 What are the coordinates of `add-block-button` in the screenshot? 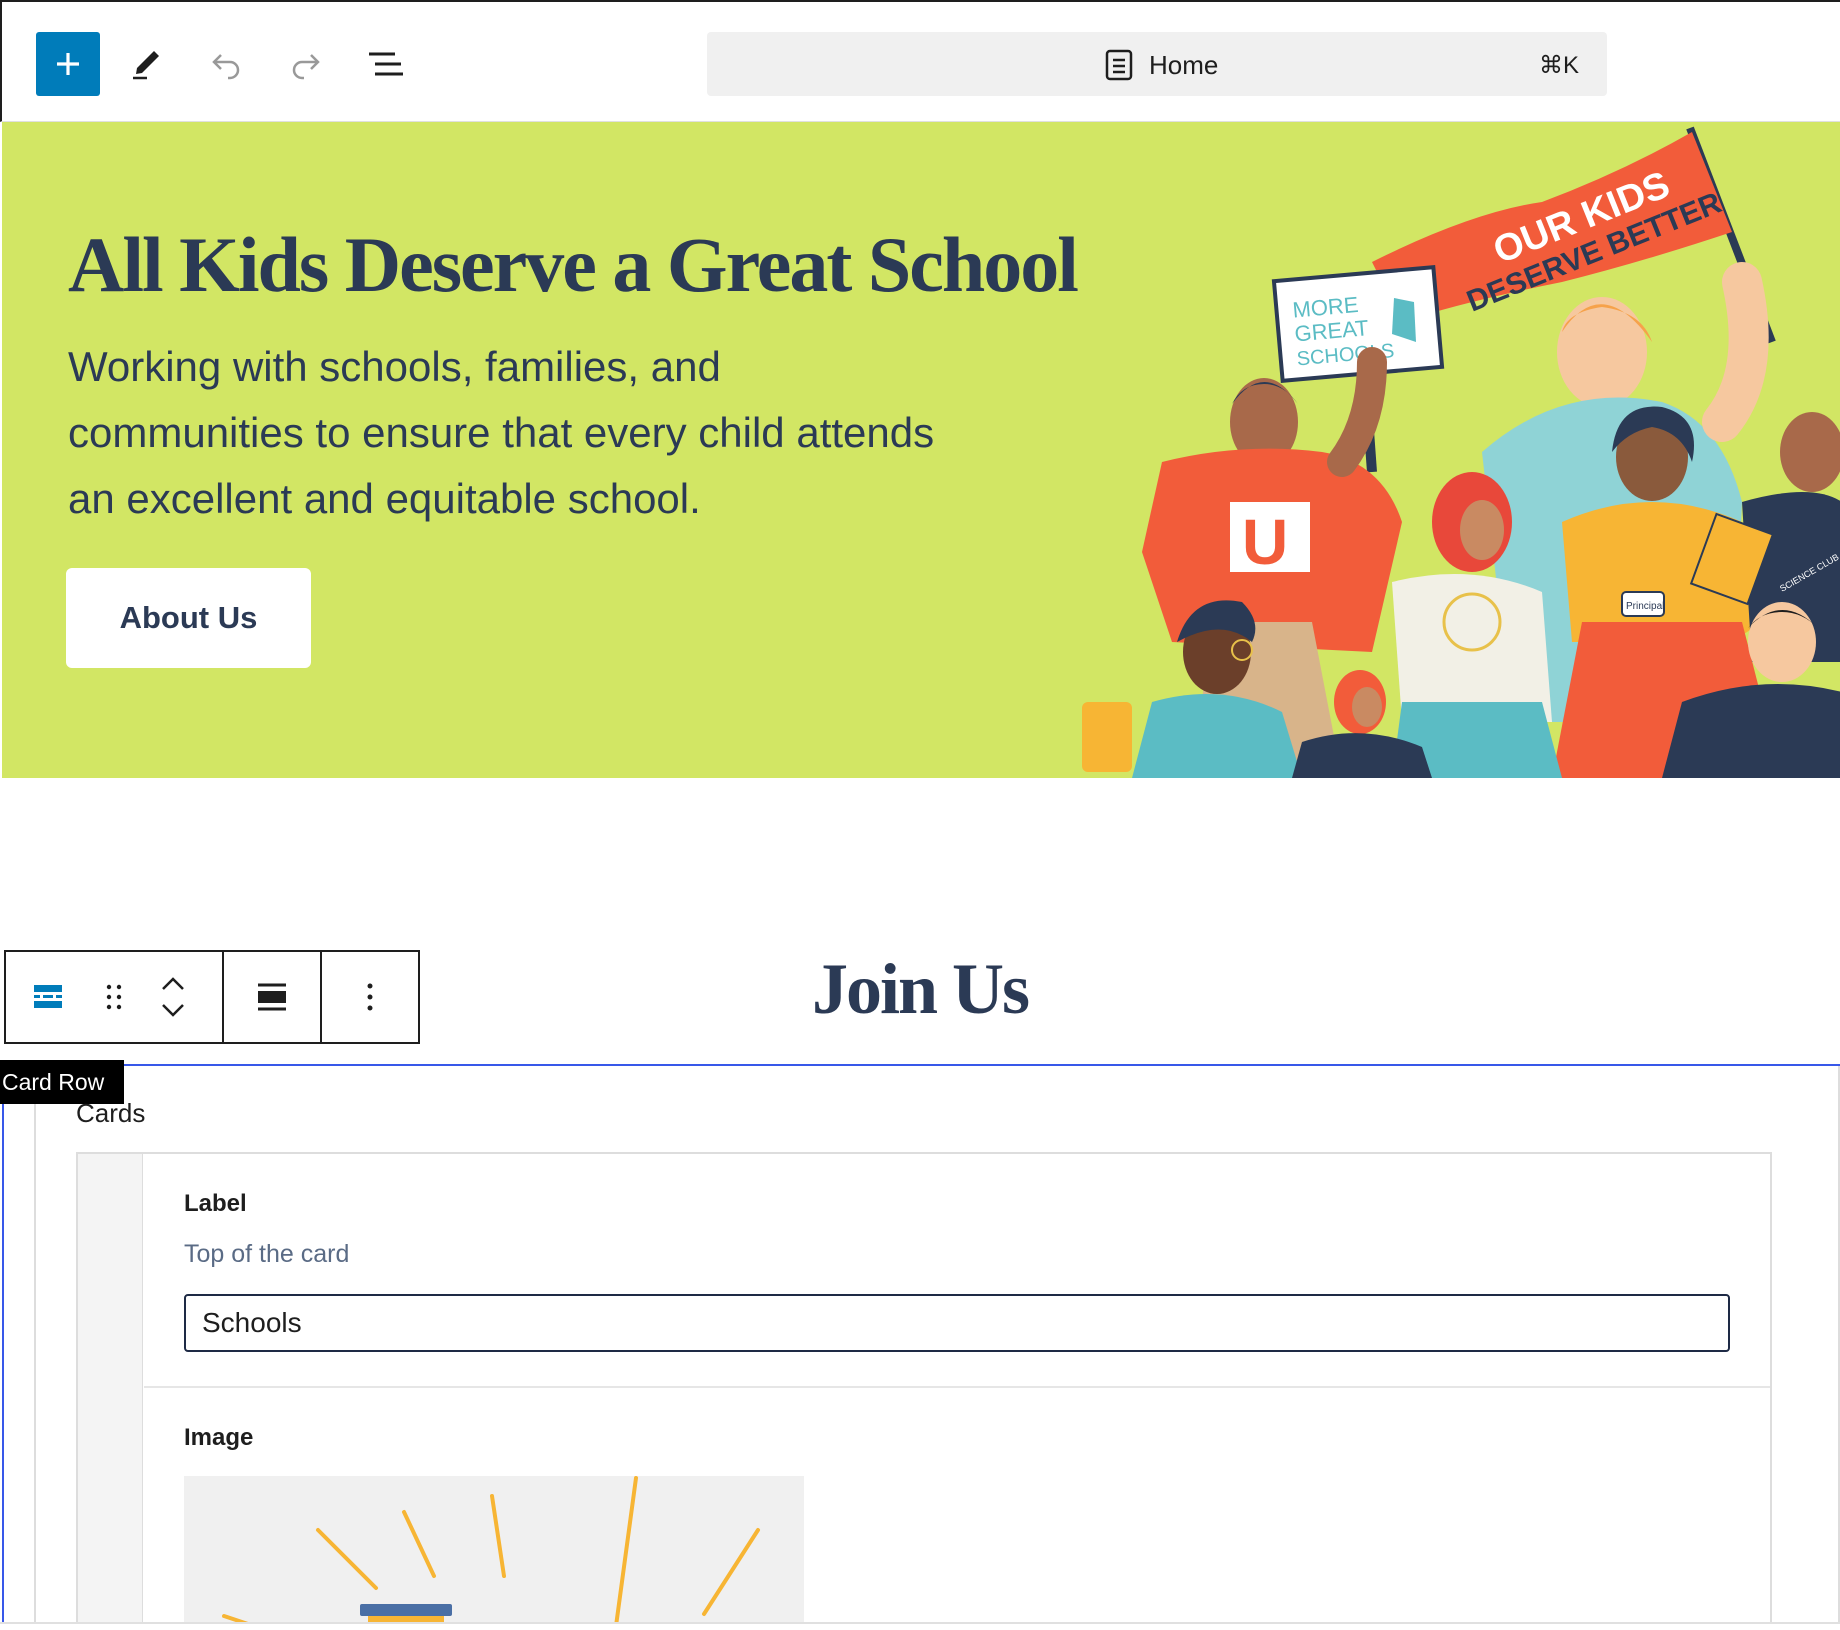 It's located at (68, 64).